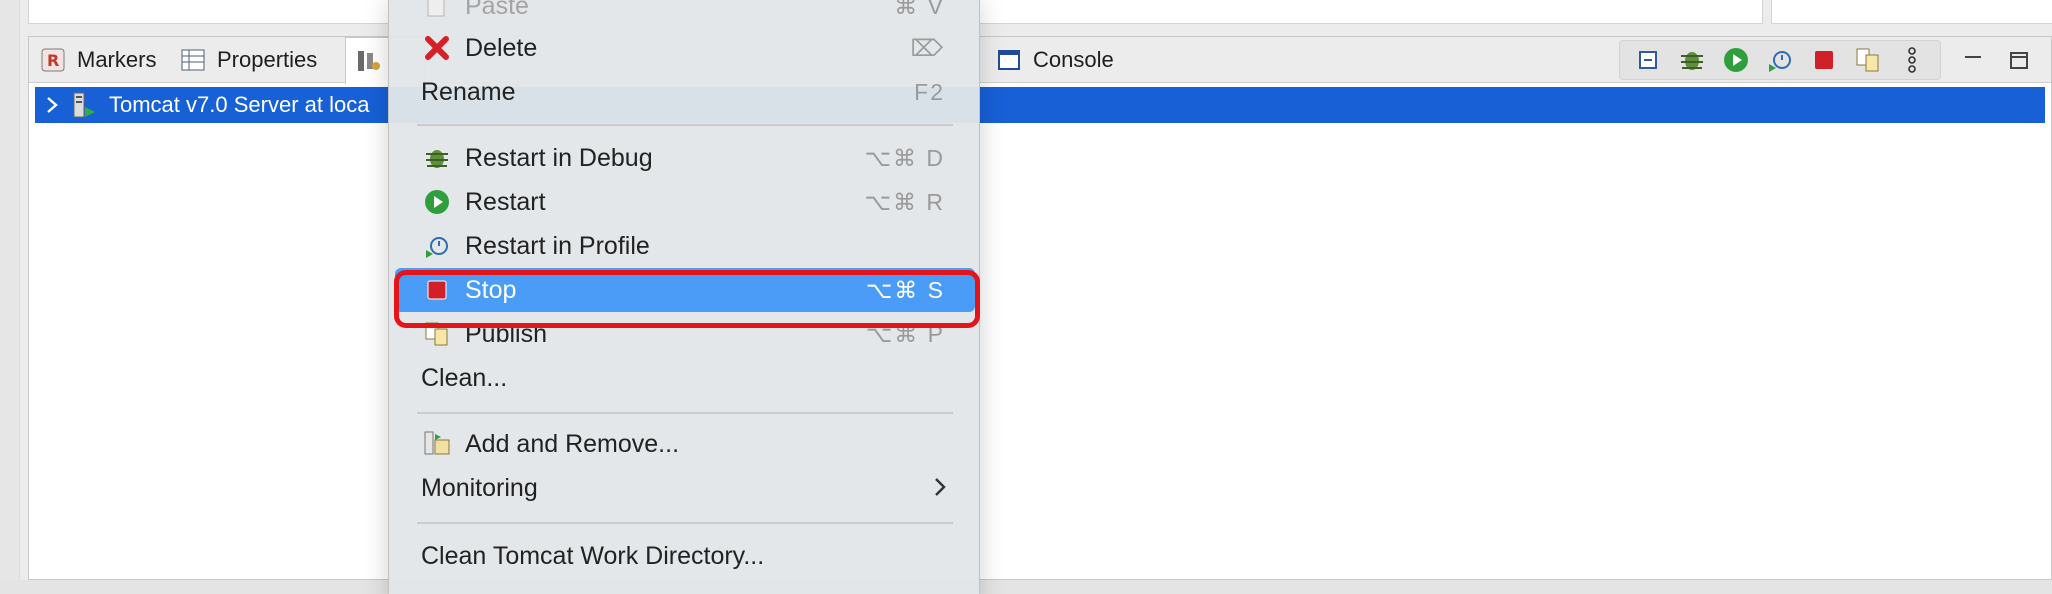 Image resolution: width=2052 pixels, height=594 pixels. What do you see at coordinates (437, 202) in the screenshot?
I see `restart-icon` at bounding box center [437, 202].